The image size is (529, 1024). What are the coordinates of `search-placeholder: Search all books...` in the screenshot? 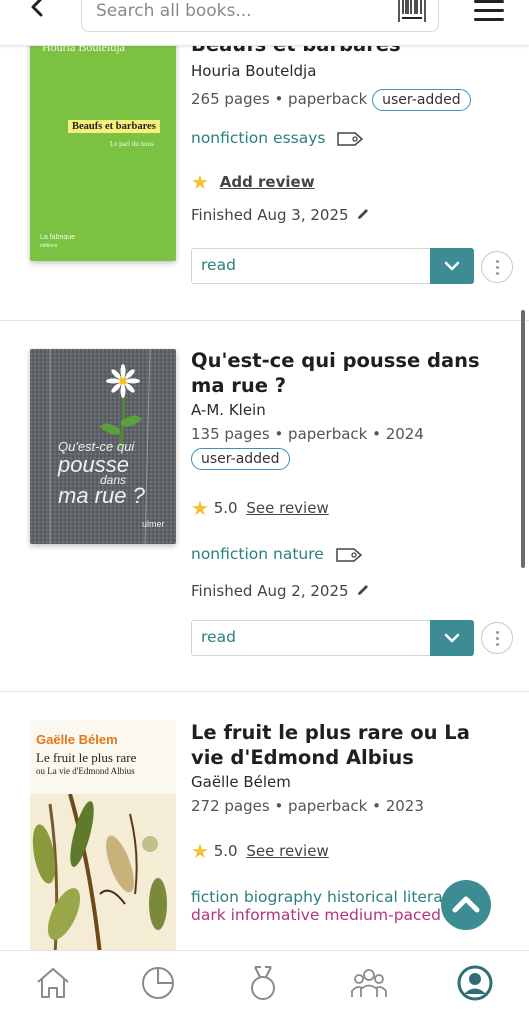 It's located at (174, 11).